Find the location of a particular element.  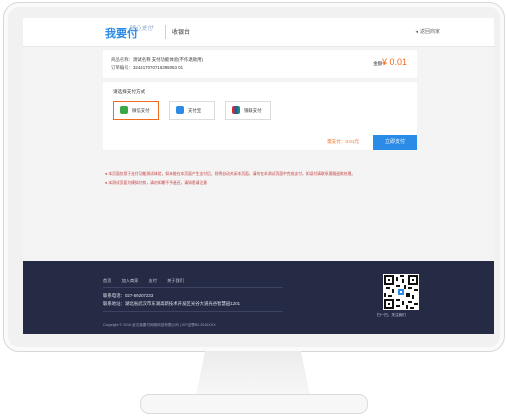

back-arrow-icon: ◂ is located at coordinates (416, 32).